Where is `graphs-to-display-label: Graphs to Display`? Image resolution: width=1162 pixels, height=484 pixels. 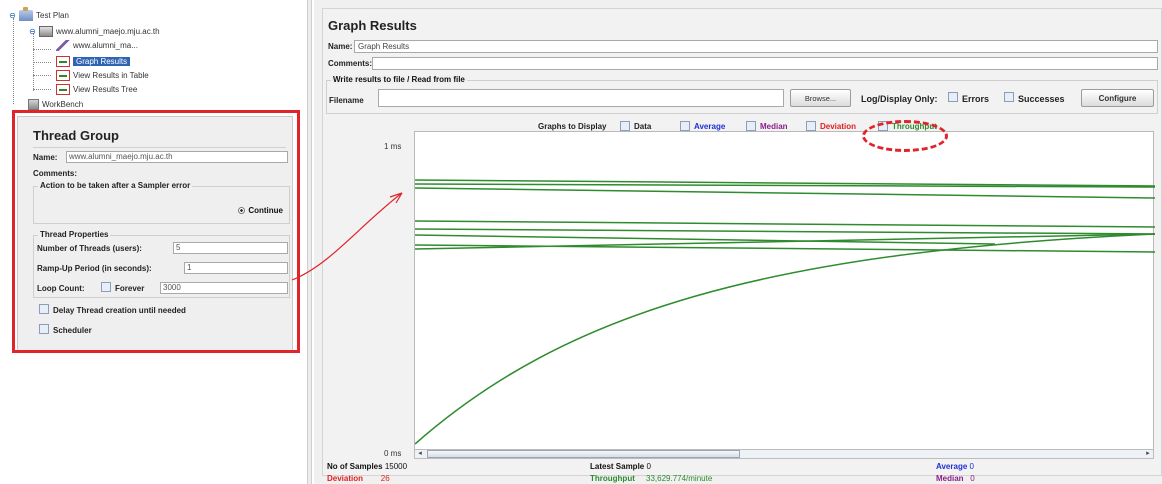 graphs-to-display-label: Graphs to Display is located at coordinates (572, 126).